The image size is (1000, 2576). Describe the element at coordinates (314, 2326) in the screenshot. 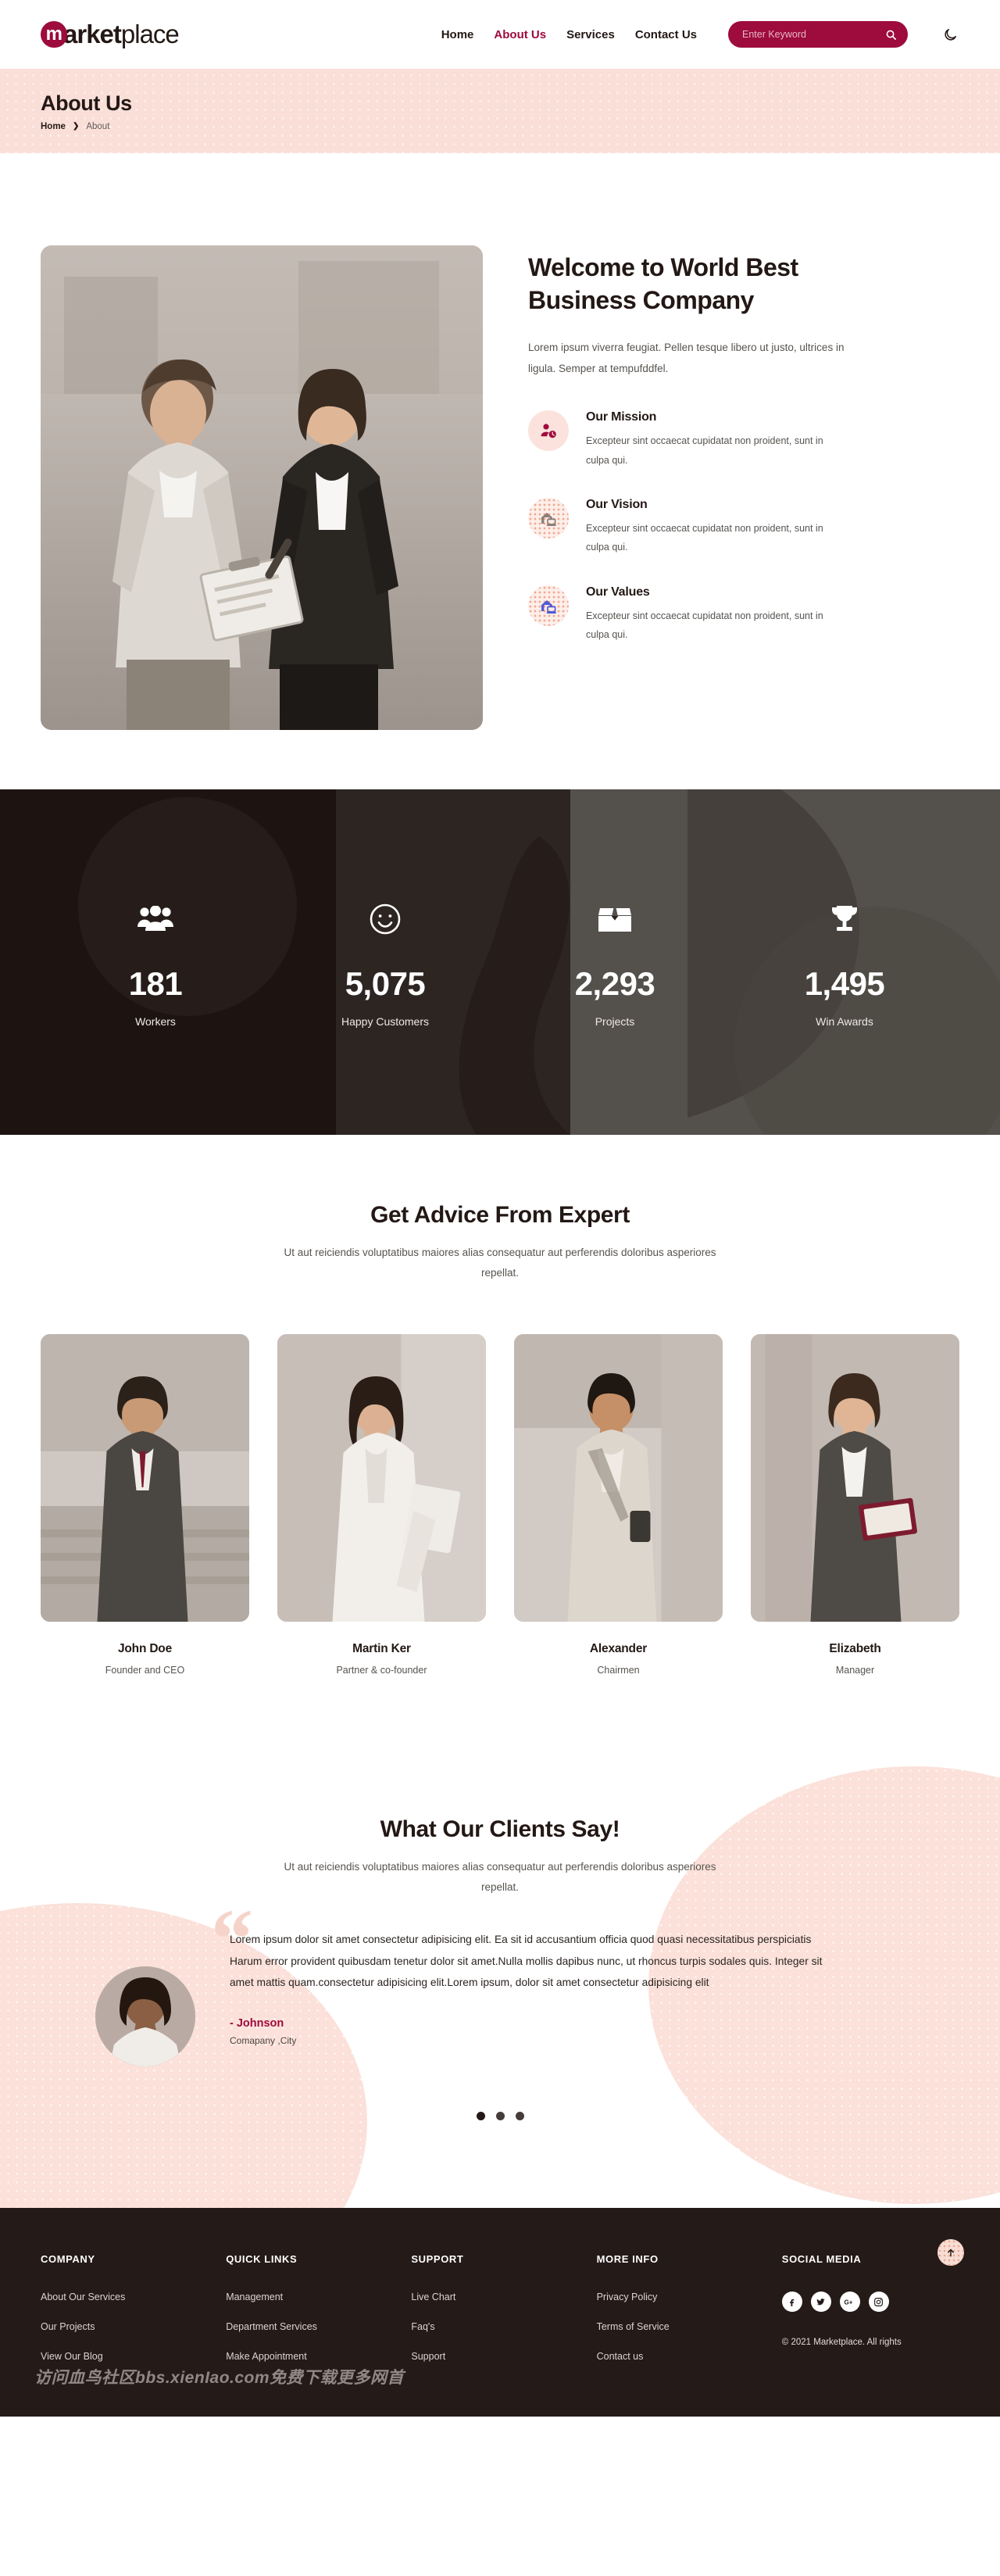

I see `footer-link: Department Services` at that location.